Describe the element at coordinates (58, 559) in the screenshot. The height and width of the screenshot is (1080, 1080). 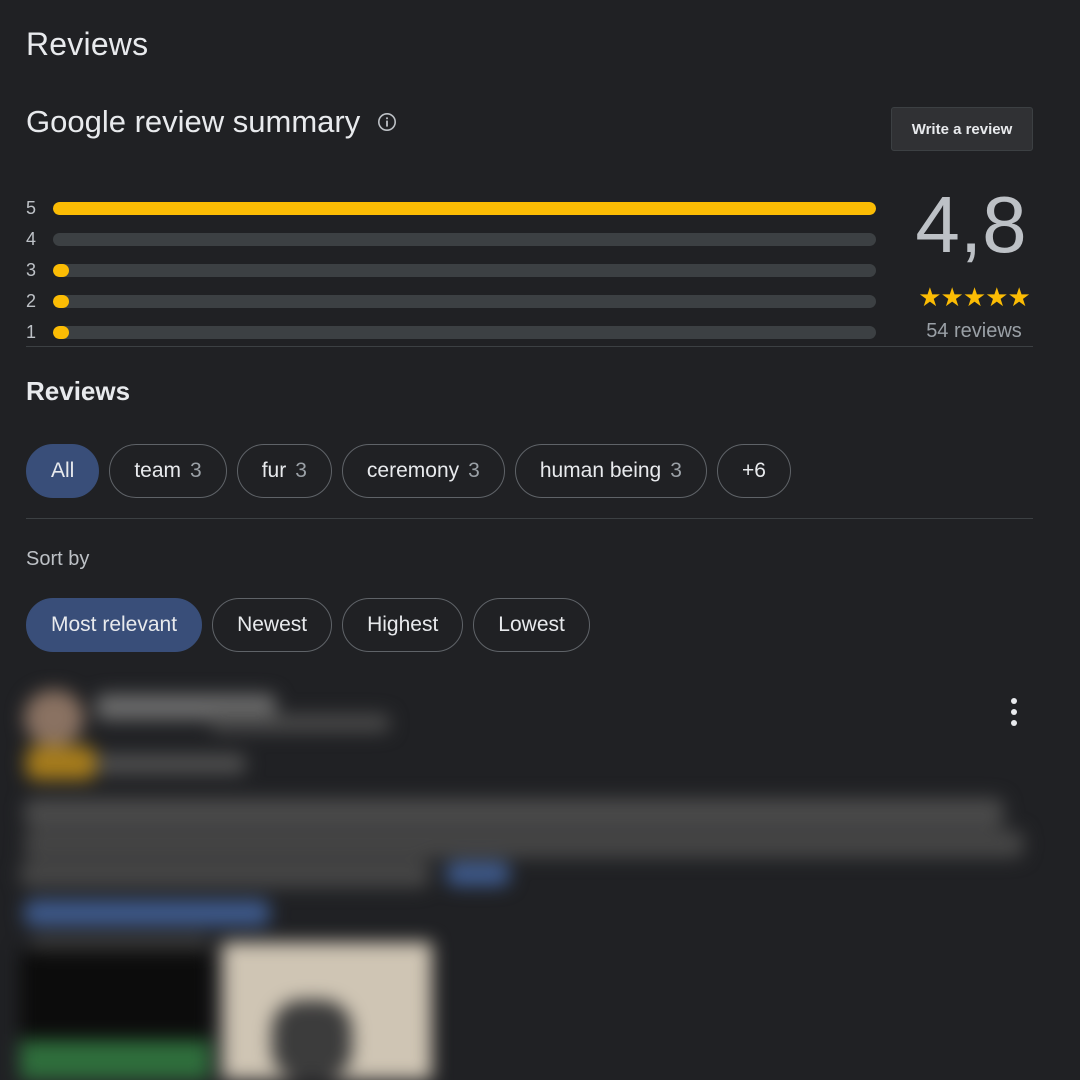
I see `sort-by-label: Sort by` at that location.